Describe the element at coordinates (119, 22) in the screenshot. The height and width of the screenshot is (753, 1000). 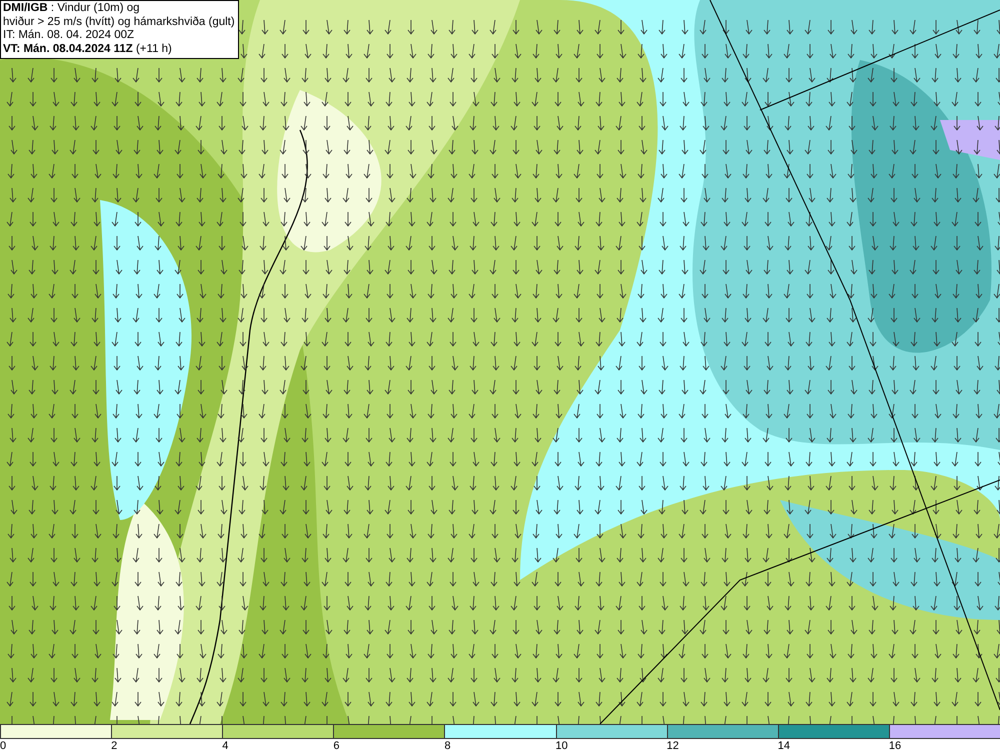
I see `title-line: hviður > 25 m/s (hvítt) og hámarkshviða (gult)` at that location.